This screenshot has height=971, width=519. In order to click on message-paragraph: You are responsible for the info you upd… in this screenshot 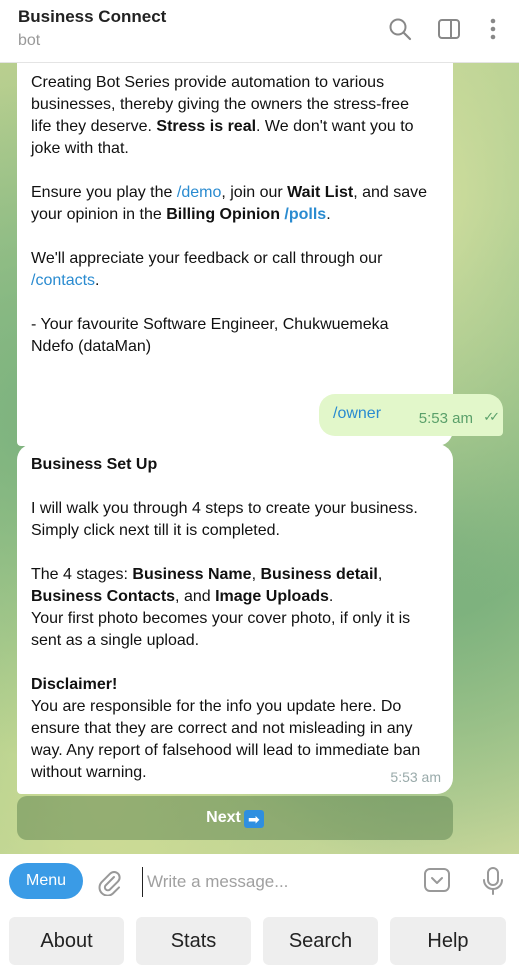, I will do `click(226, 739)`.